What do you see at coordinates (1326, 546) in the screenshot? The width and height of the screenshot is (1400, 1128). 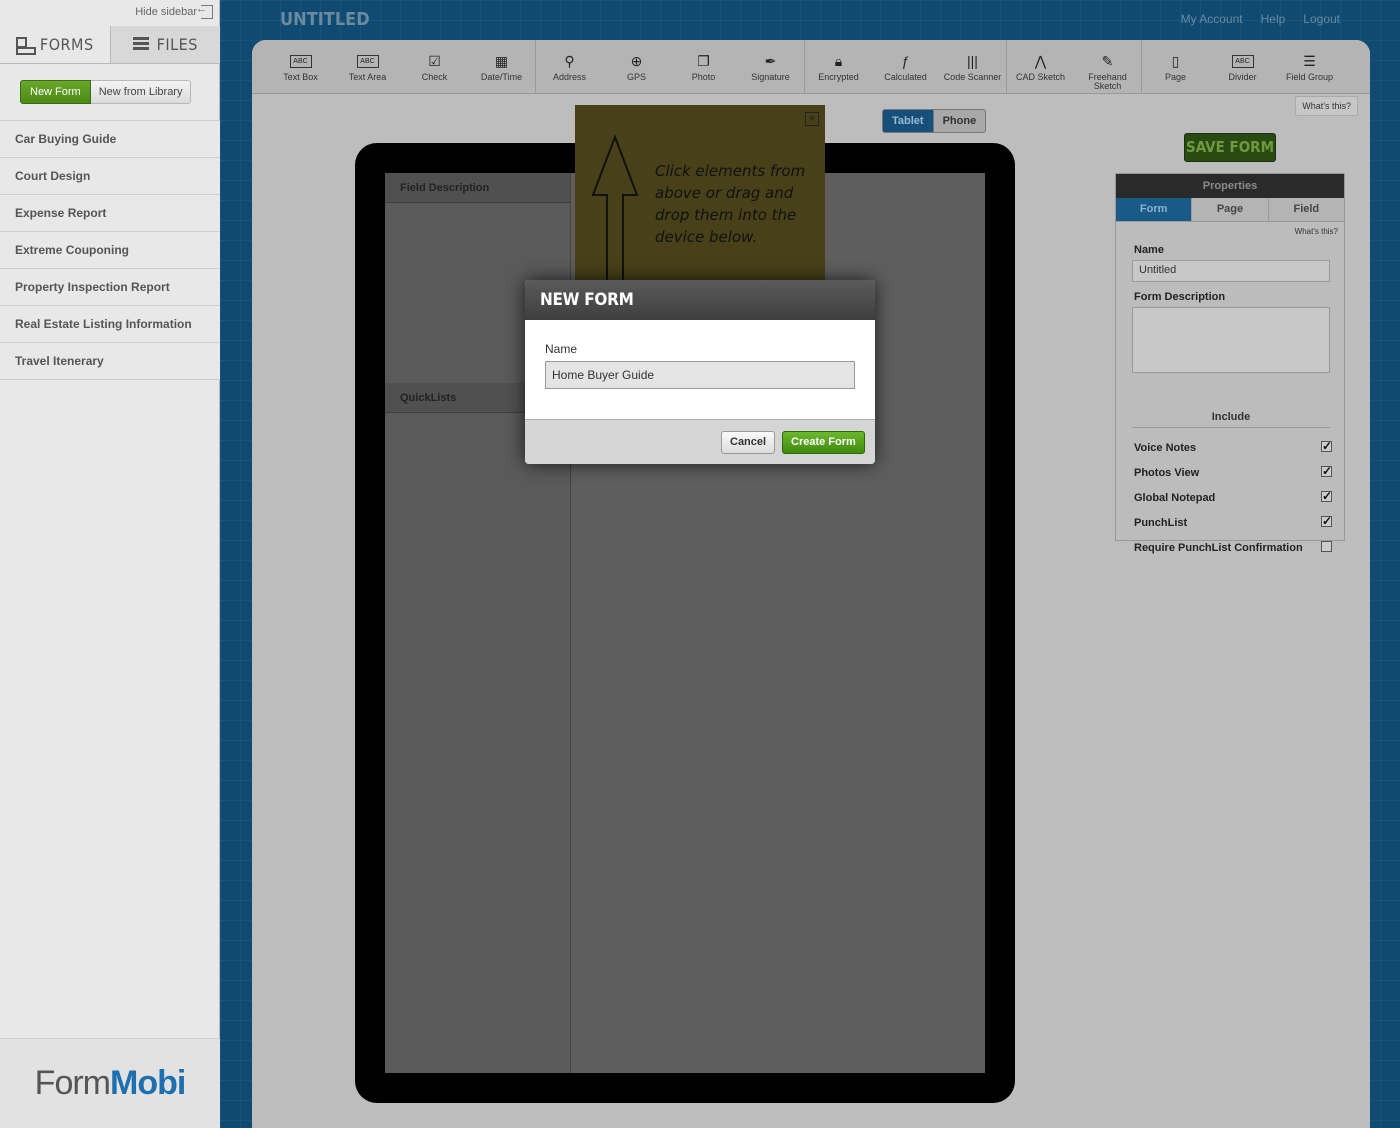 I see `checkbox-unchecked` at bounding box center [1326, 546].